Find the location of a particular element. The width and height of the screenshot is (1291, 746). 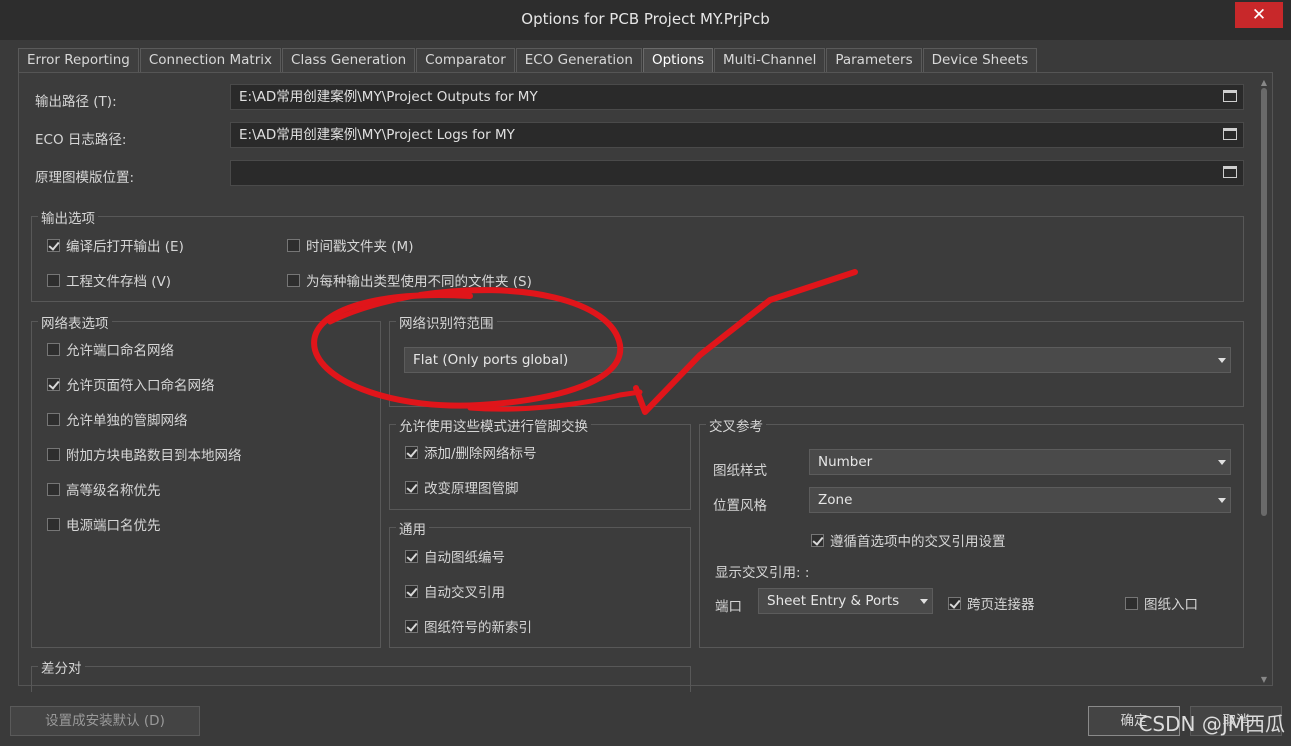

sheet-entry-checkbox: 图纸入口 is located at coordinates (1161, 603).